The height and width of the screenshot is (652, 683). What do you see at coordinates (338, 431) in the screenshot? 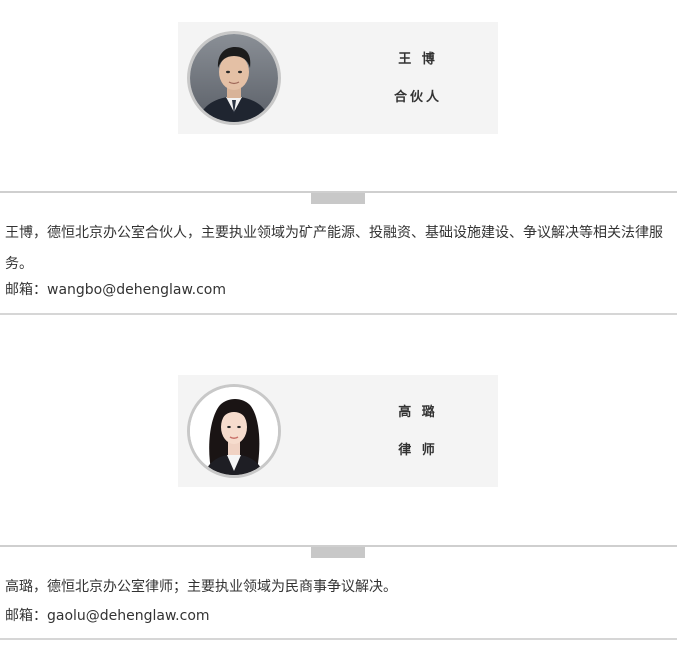
I see `profile-card-gaolu: 高 璐 律 师` at bounding box center [338, 431].